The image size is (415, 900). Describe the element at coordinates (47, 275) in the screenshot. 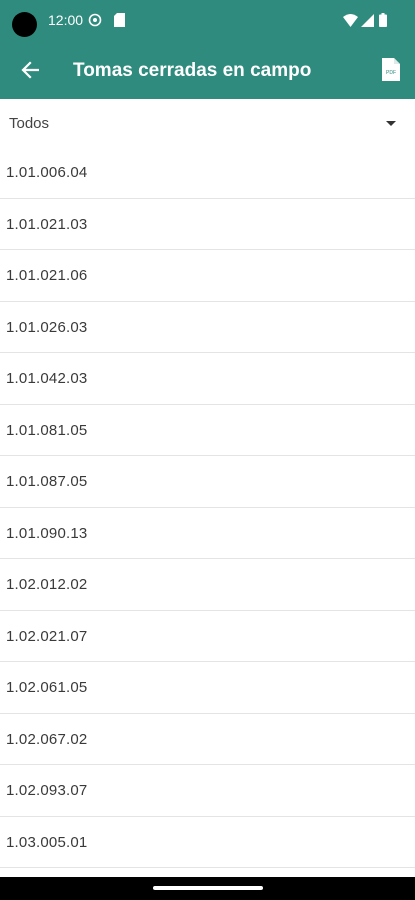

I see `list-item-code: 1.01.021.06` at that location.